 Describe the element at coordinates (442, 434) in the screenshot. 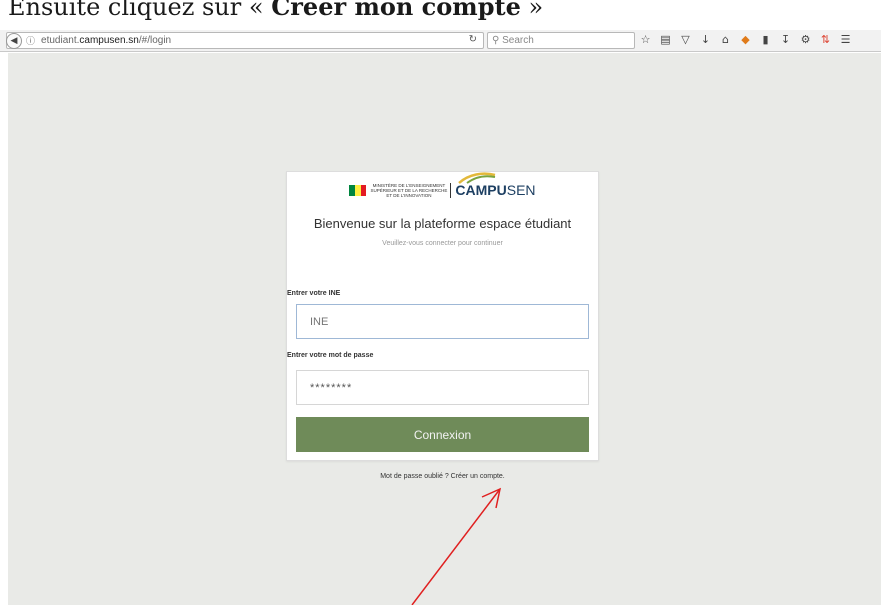

I see `connexion-button: Connexion` at that location.